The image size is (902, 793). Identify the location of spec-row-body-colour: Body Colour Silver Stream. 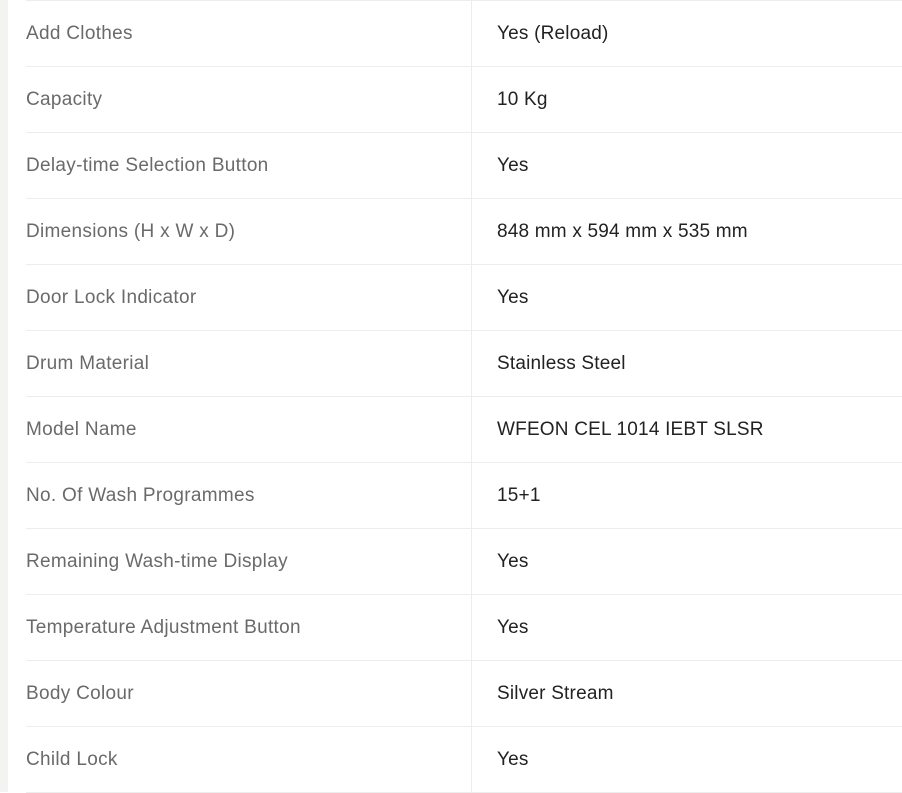
(464, 694).